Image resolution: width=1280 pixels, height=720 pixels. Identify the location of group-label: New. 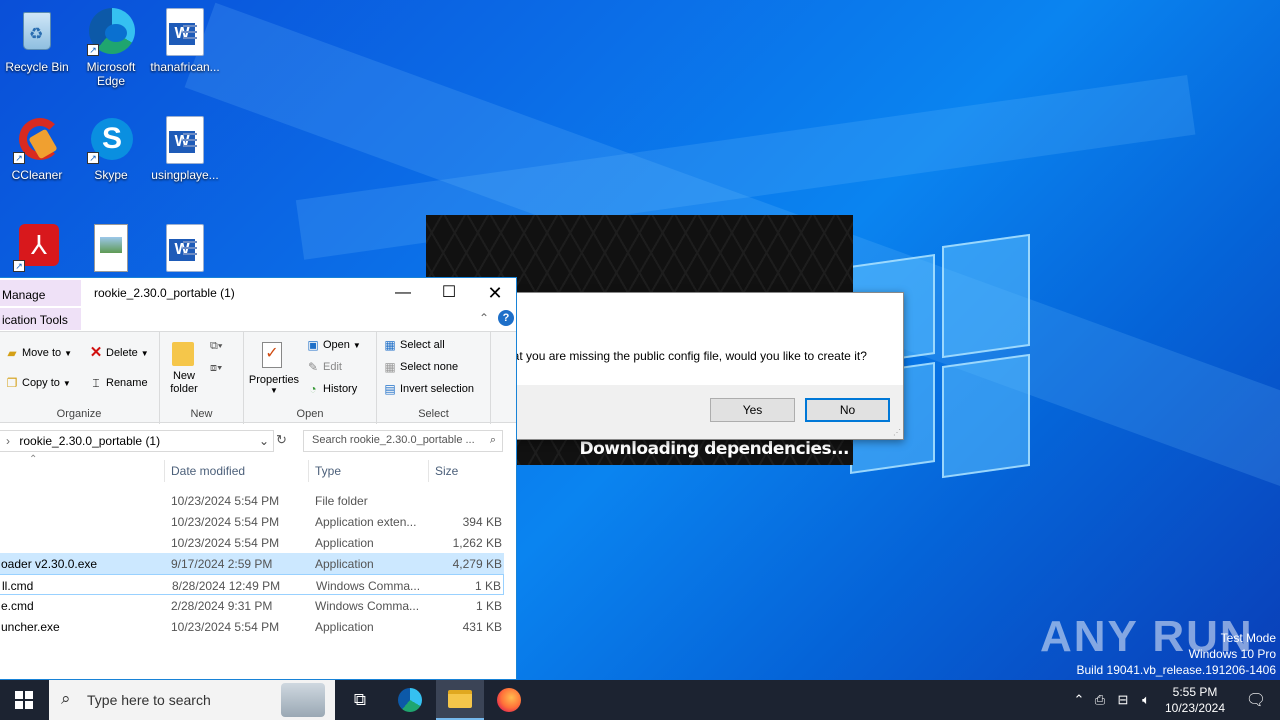
(201, 414).